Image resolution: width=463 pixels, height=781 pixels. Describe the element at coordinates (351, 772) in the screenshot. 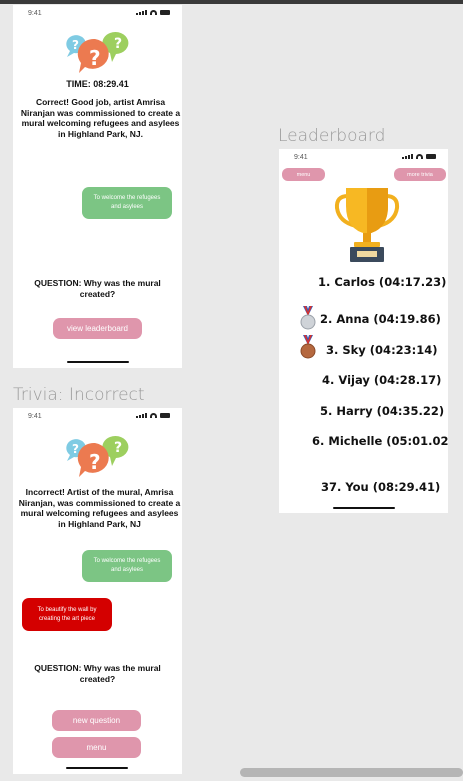

I see `horizontal-scrollbar` at that location.